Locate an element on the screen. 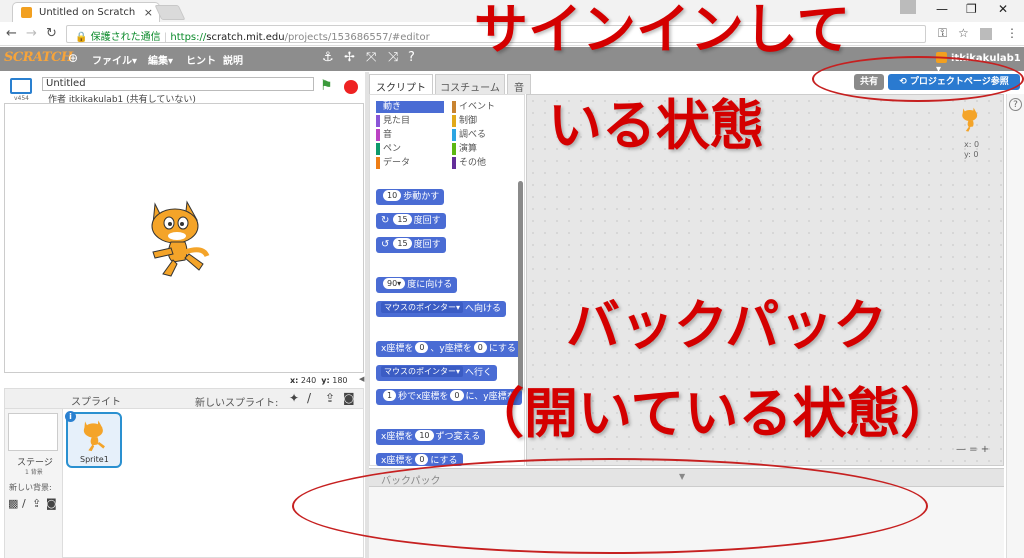 The width and height of the screenshot is (1024, 558). sprite-info-icon: i is located at coordinates (70, 416).